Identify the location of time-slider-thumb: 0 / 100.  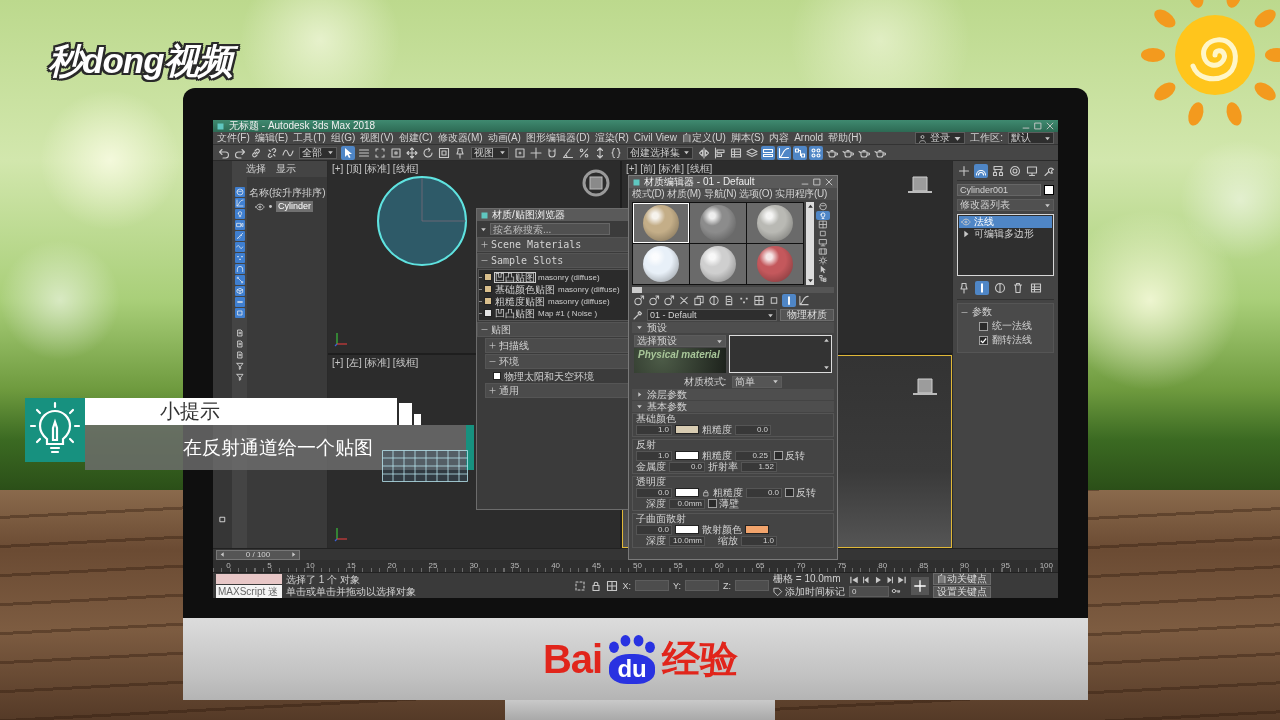
(258, 554).